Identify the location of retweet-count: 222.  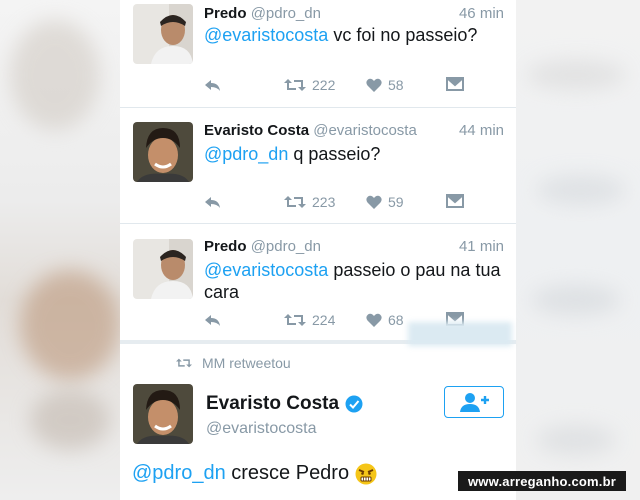
(324, 85).